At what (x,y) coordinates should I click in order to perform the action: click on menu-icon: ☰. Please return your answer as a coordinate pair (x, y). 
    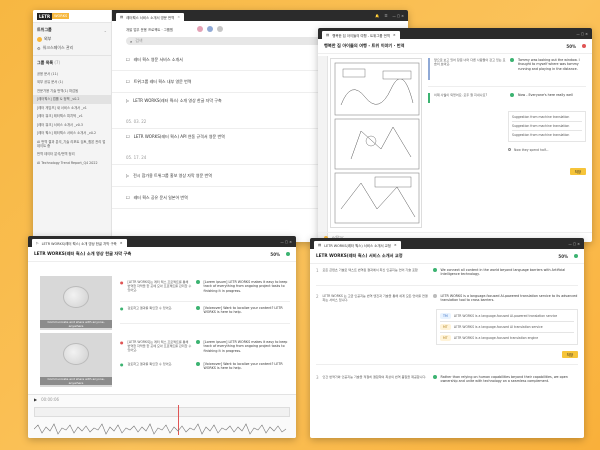
    Looking at the image, I should click on (385, 16).